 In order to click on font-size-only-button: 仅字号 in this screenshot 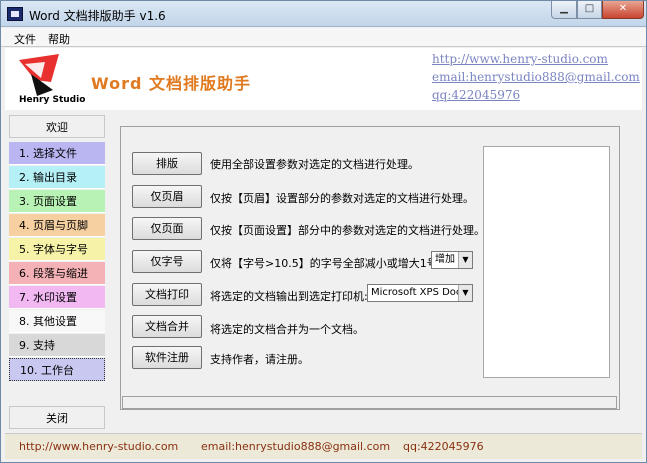, I will do `click(167, 261)`.